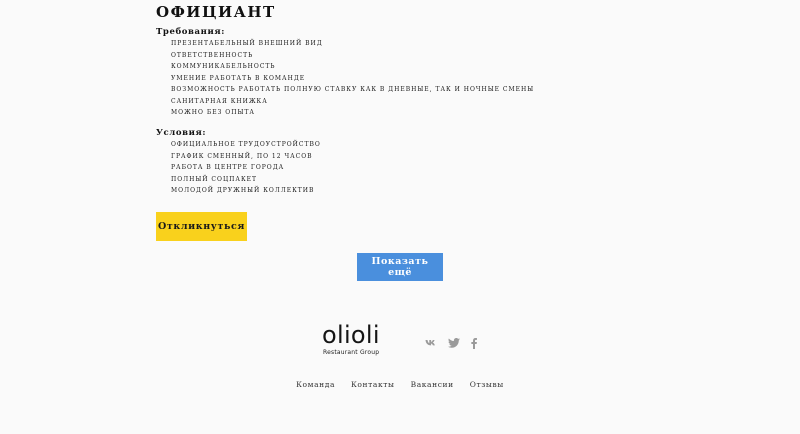  What do you see at coordinates (432, 384) in the screenshot?
I see `footer-link-vacancies: Вакансии` at bounding box center [432, 384].